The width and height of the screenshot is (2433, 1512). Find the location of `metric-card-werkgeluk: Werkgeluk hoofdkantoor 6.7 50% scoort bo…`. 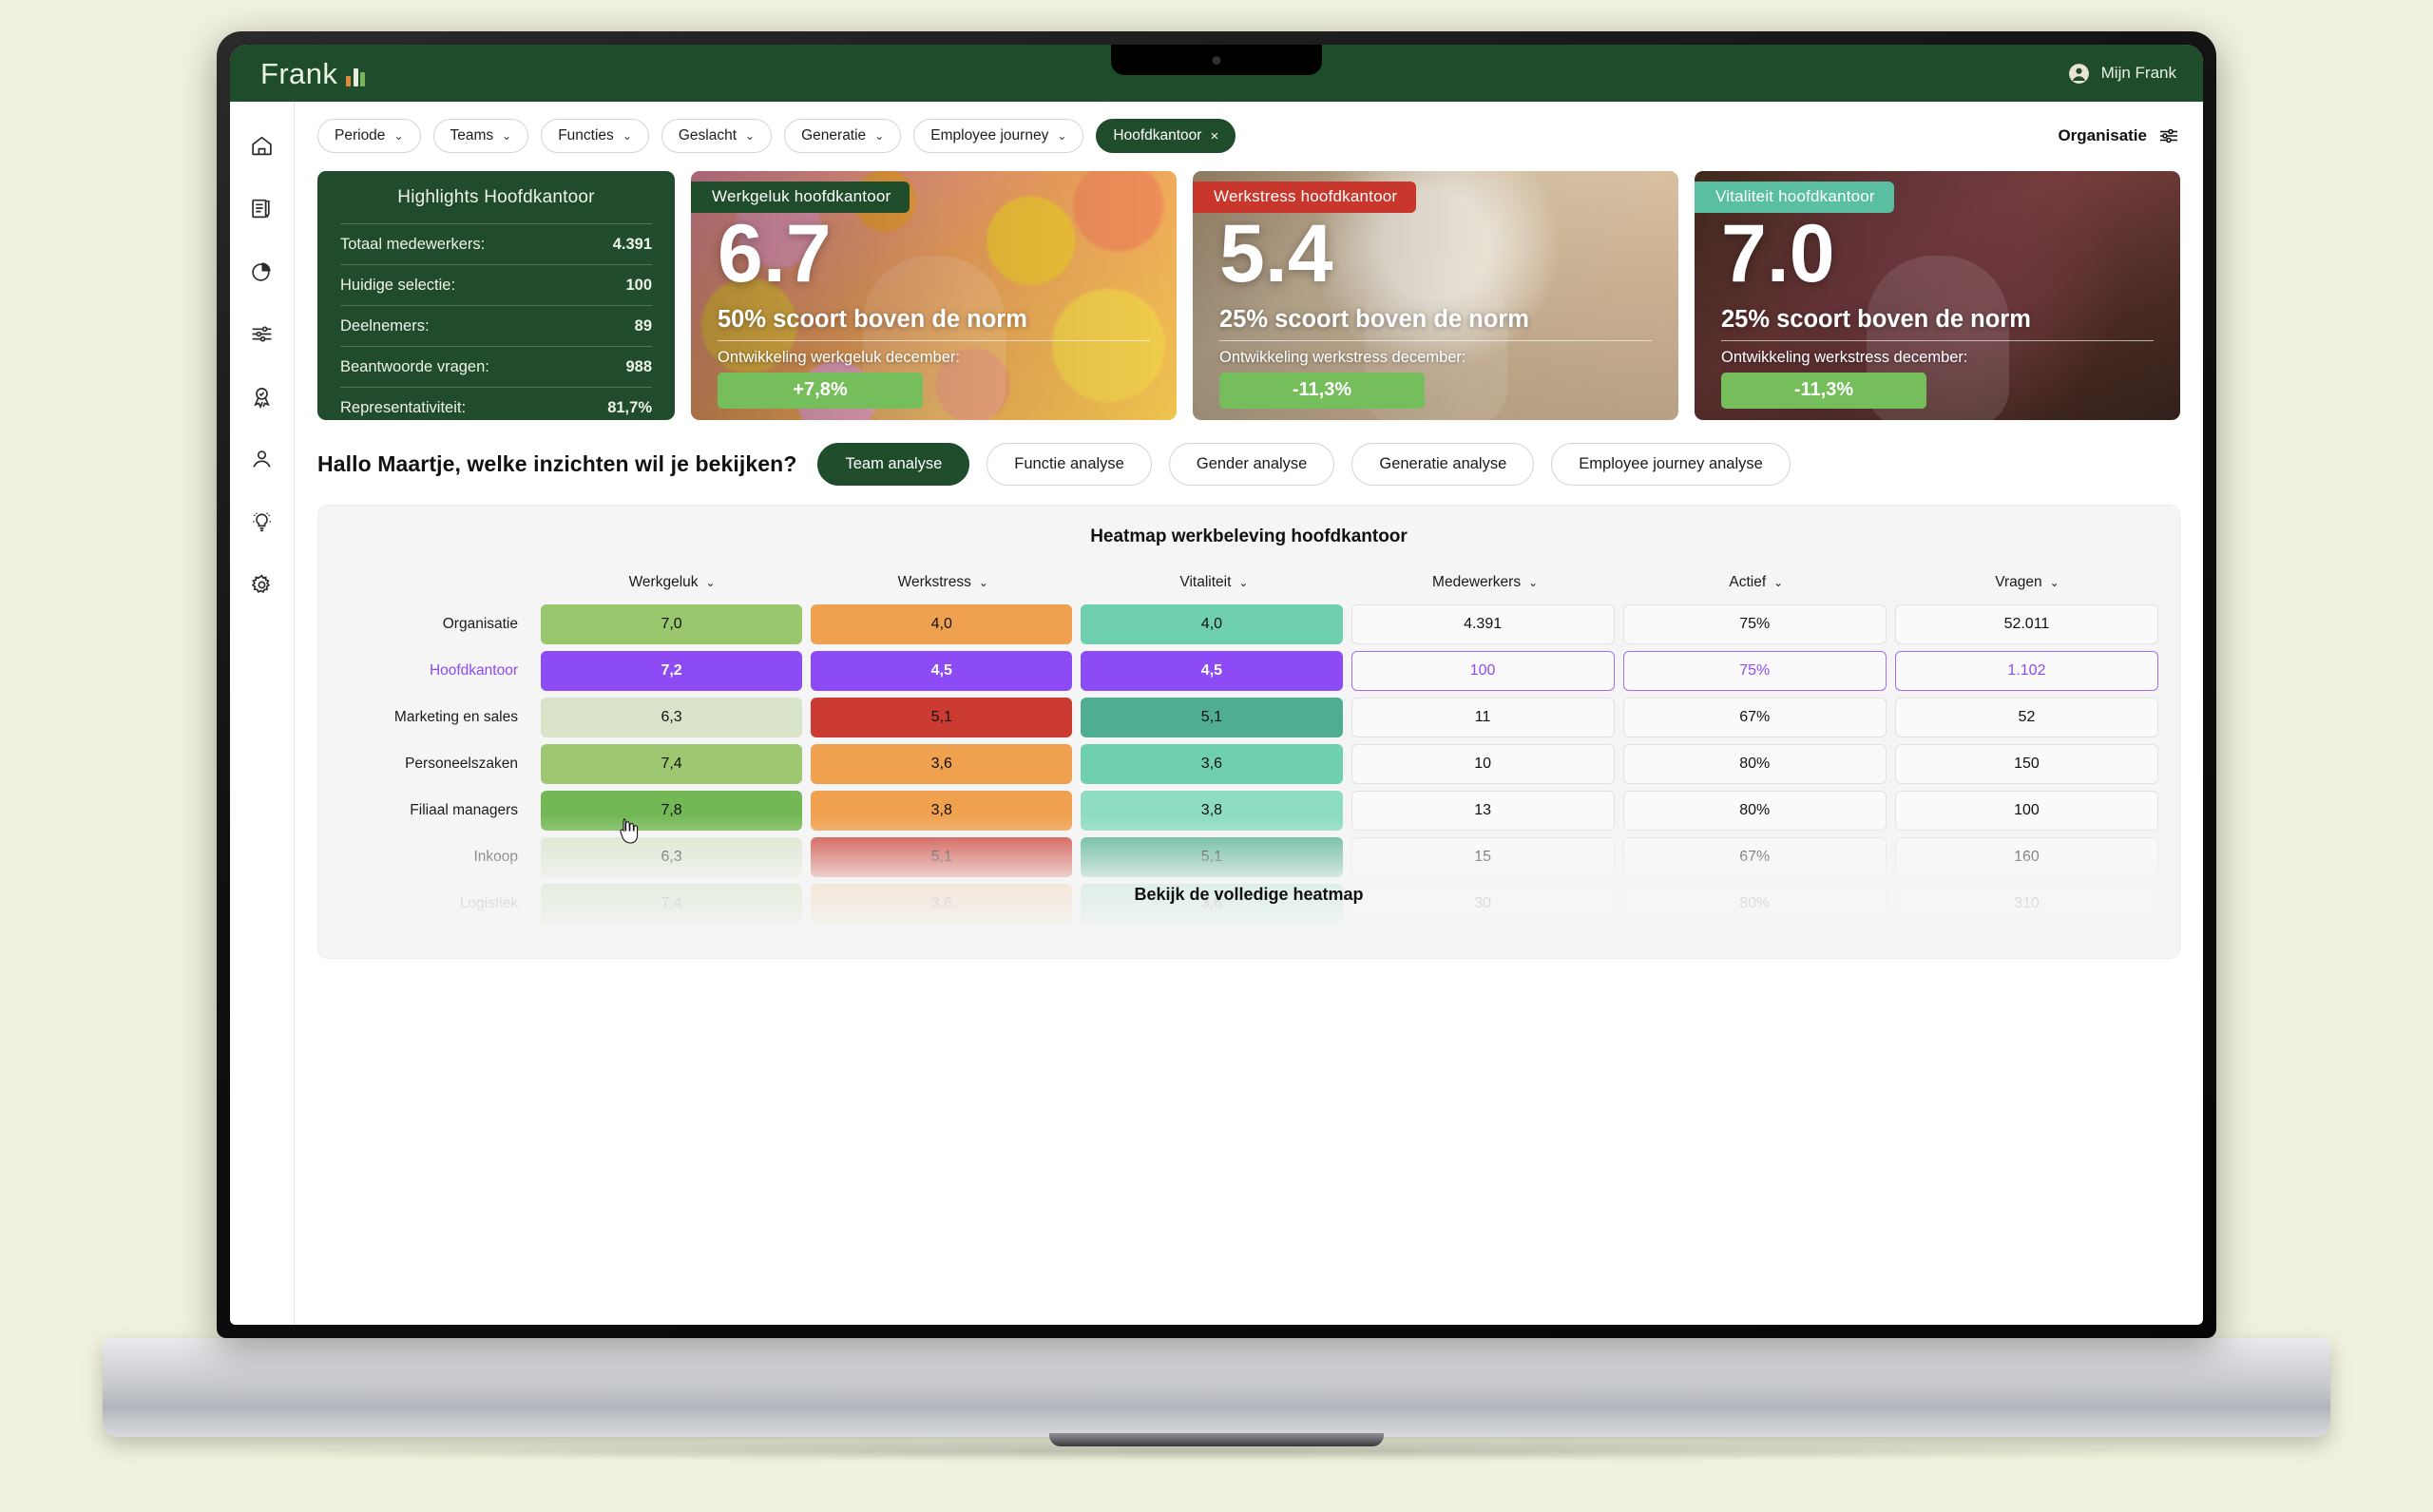

metric-card-werkgeluk: Werkgeluk hoofdkantoor 6.7 50% scoort bo… is located at coordinates (934, 295).